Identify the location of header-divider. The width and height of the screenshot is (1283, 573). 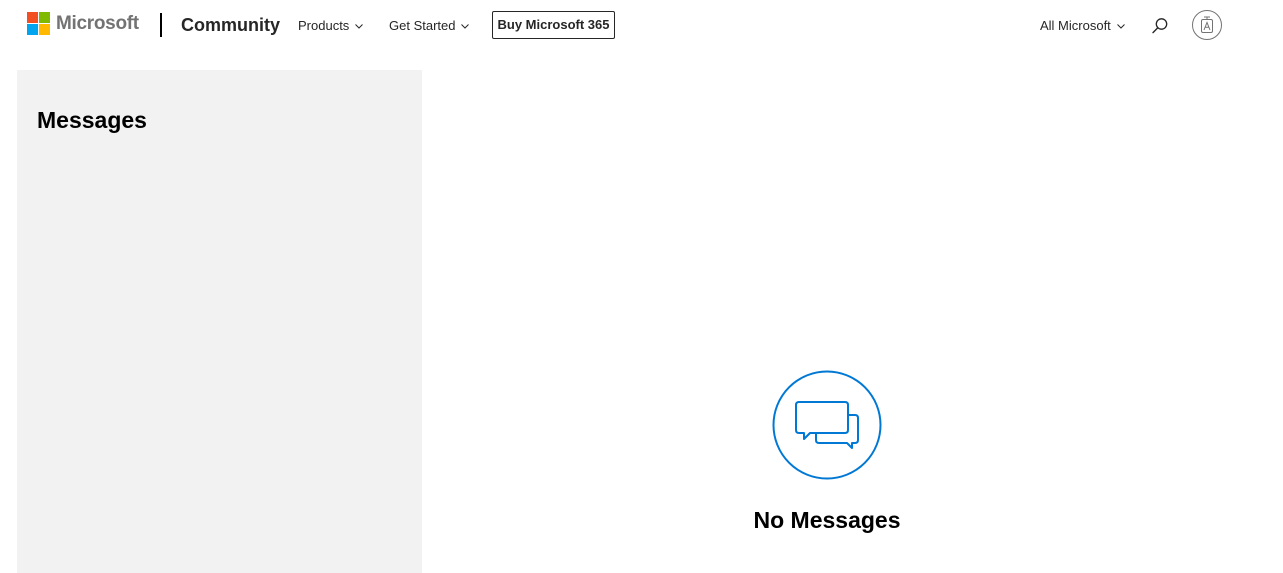
(161, 25).